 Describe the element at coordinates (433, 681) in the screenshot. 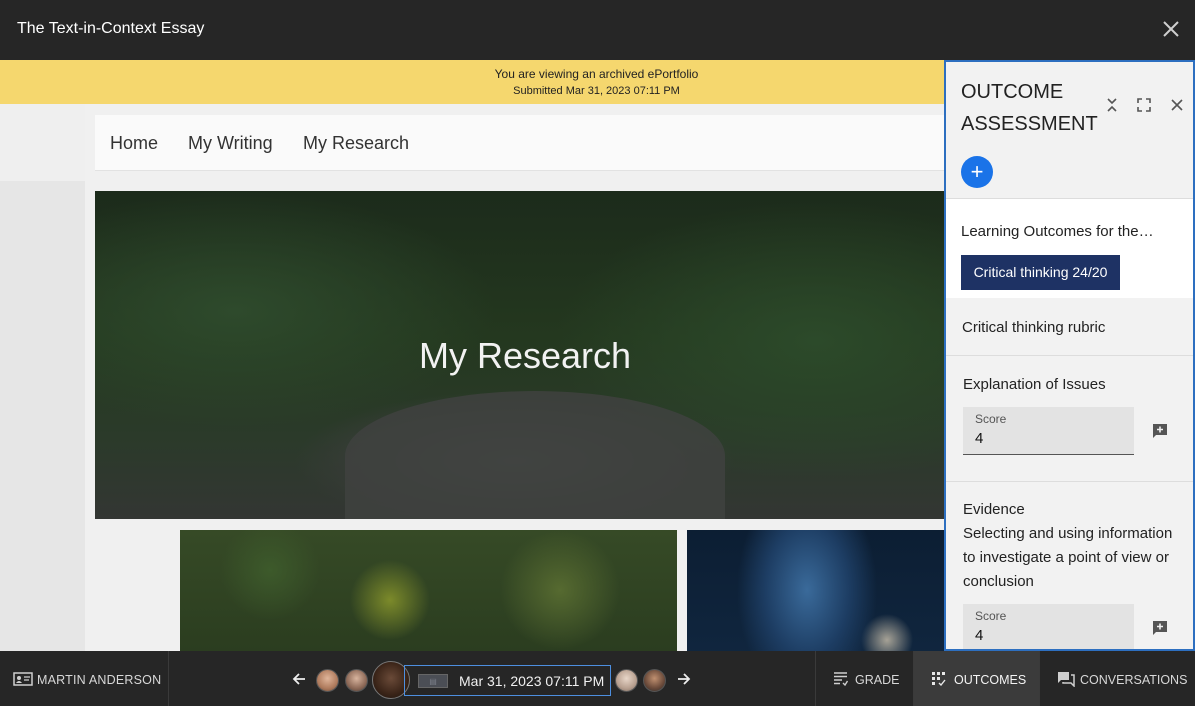

I see `submission-thumbnail-icon: ▤` at that location.